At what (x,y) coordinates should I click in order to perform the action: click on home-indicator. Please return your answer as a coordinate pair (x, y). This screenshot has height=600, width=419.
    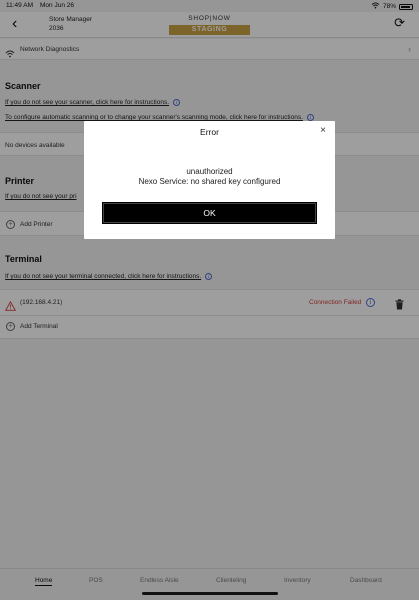
    Looking at the image, I should click on (210, 593).